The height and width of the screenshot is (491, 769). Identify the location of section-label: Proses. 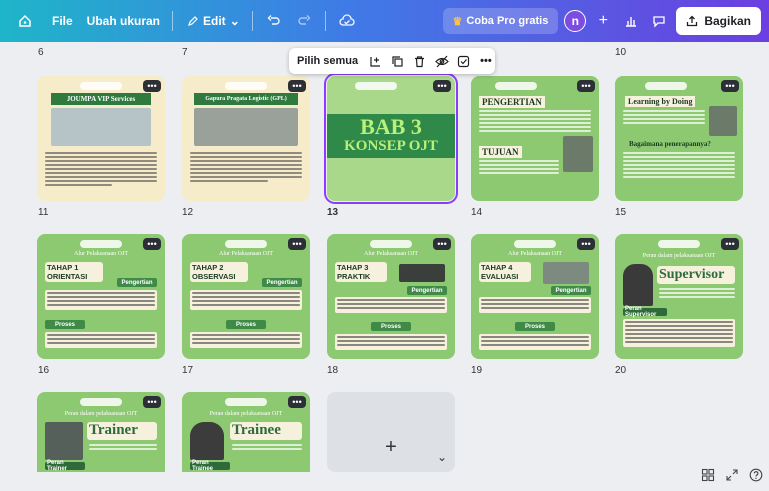
(391, 326).